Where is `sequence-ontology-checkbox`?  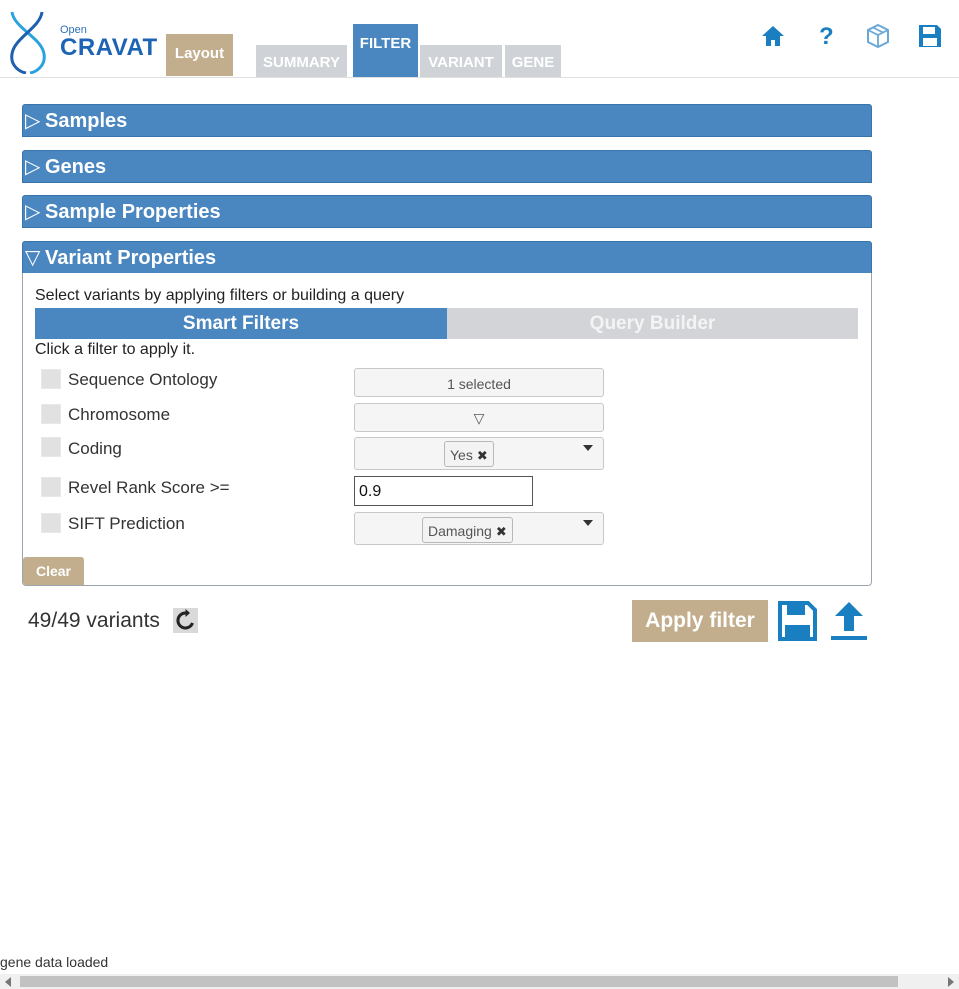 sequence-ontology-checkbox is located at coordinates (51, 379).